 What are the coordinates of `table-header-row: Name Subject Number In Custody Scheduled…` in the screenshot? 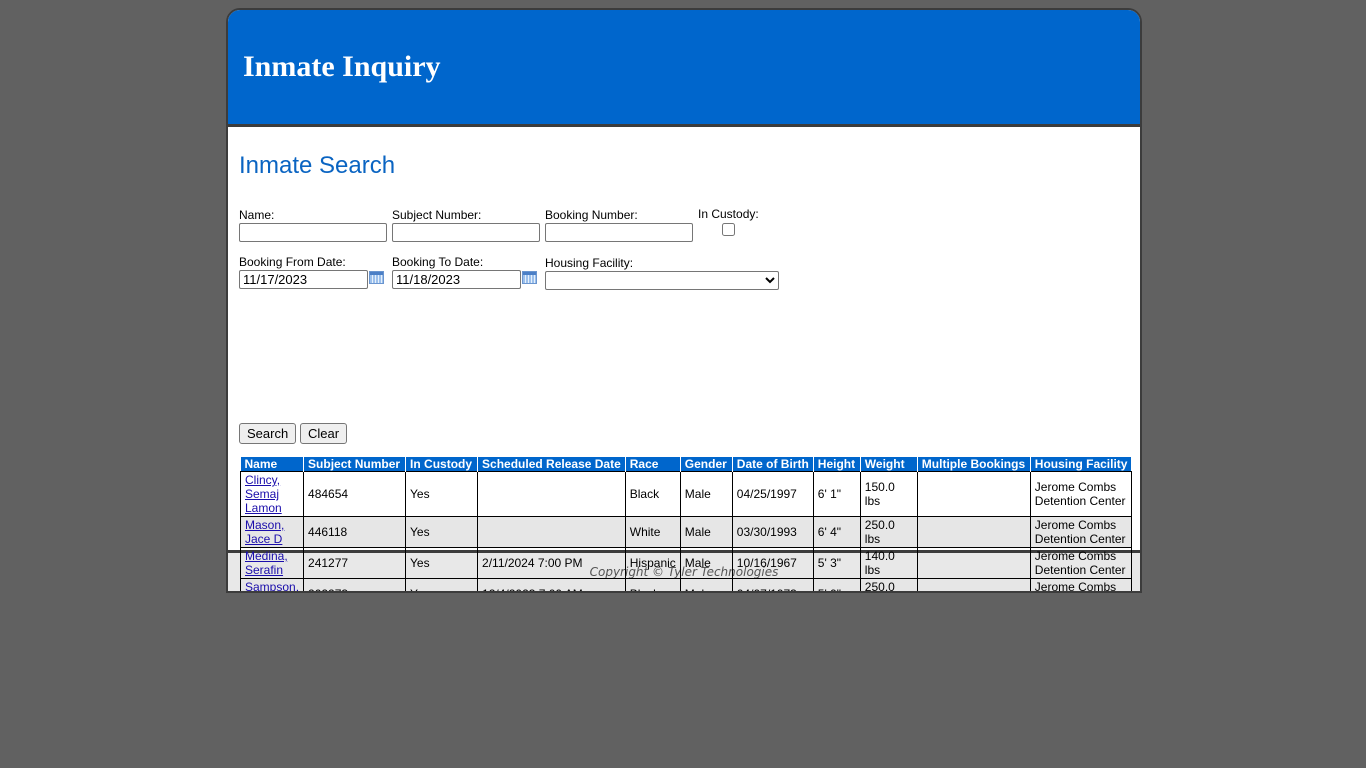 It's located at (686, 464).